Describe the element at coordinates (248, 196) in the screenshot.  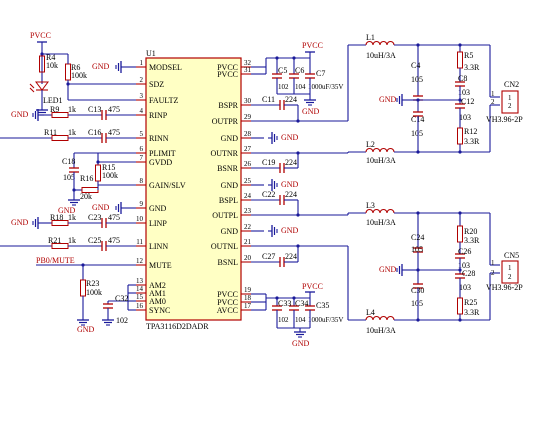
I see `pin-number: 24` at that location.